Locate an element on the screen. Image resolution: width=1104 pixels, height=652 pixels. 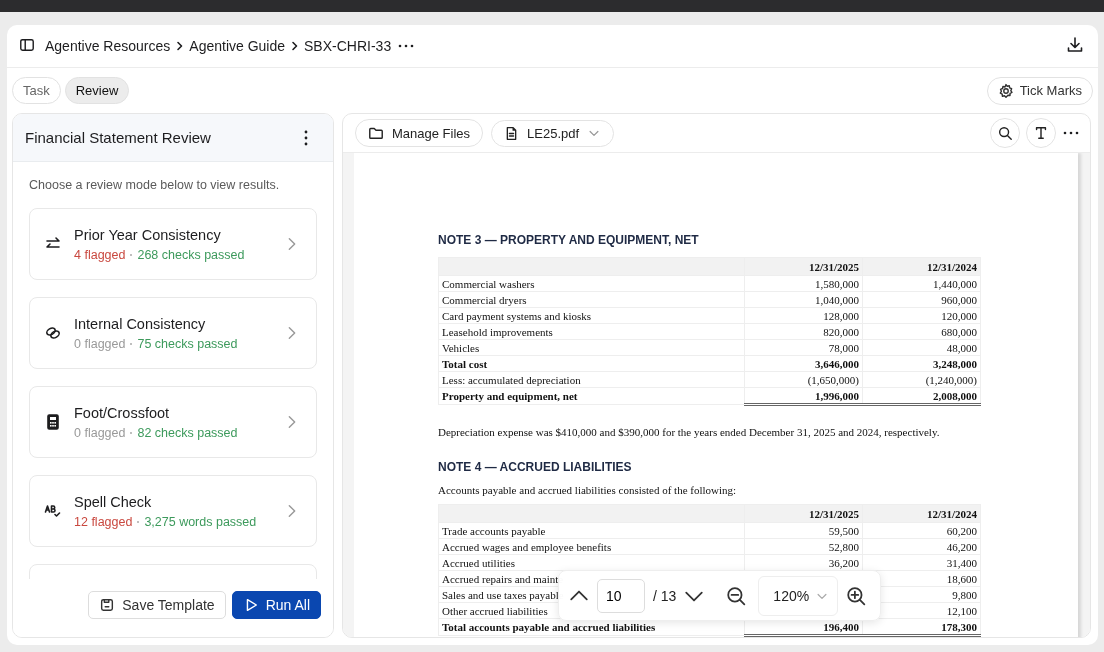
row-label: Less: accumulated depreciation is located at coordinates (591, 379).